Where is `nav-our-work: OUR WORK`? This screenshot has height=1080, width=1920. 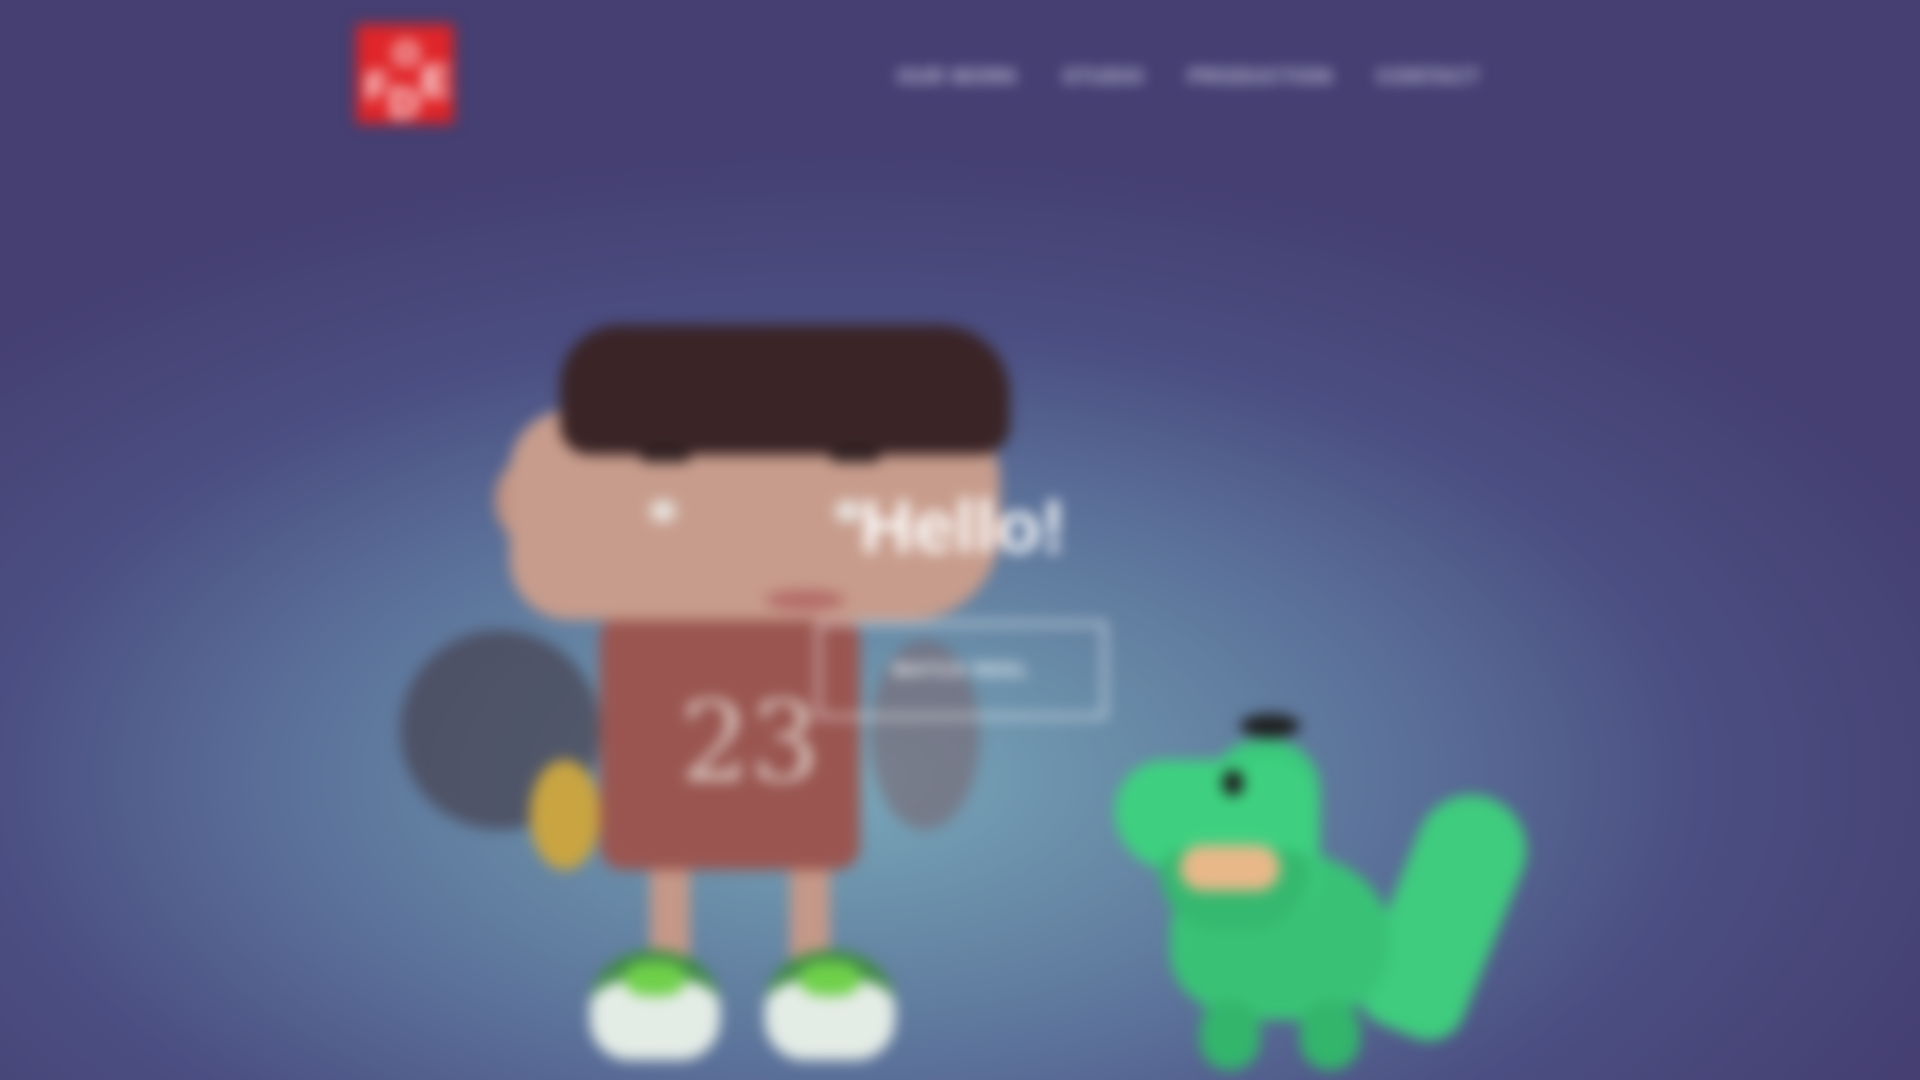
nav-our-work: OUR WORK is located at coordinates (957, 77).